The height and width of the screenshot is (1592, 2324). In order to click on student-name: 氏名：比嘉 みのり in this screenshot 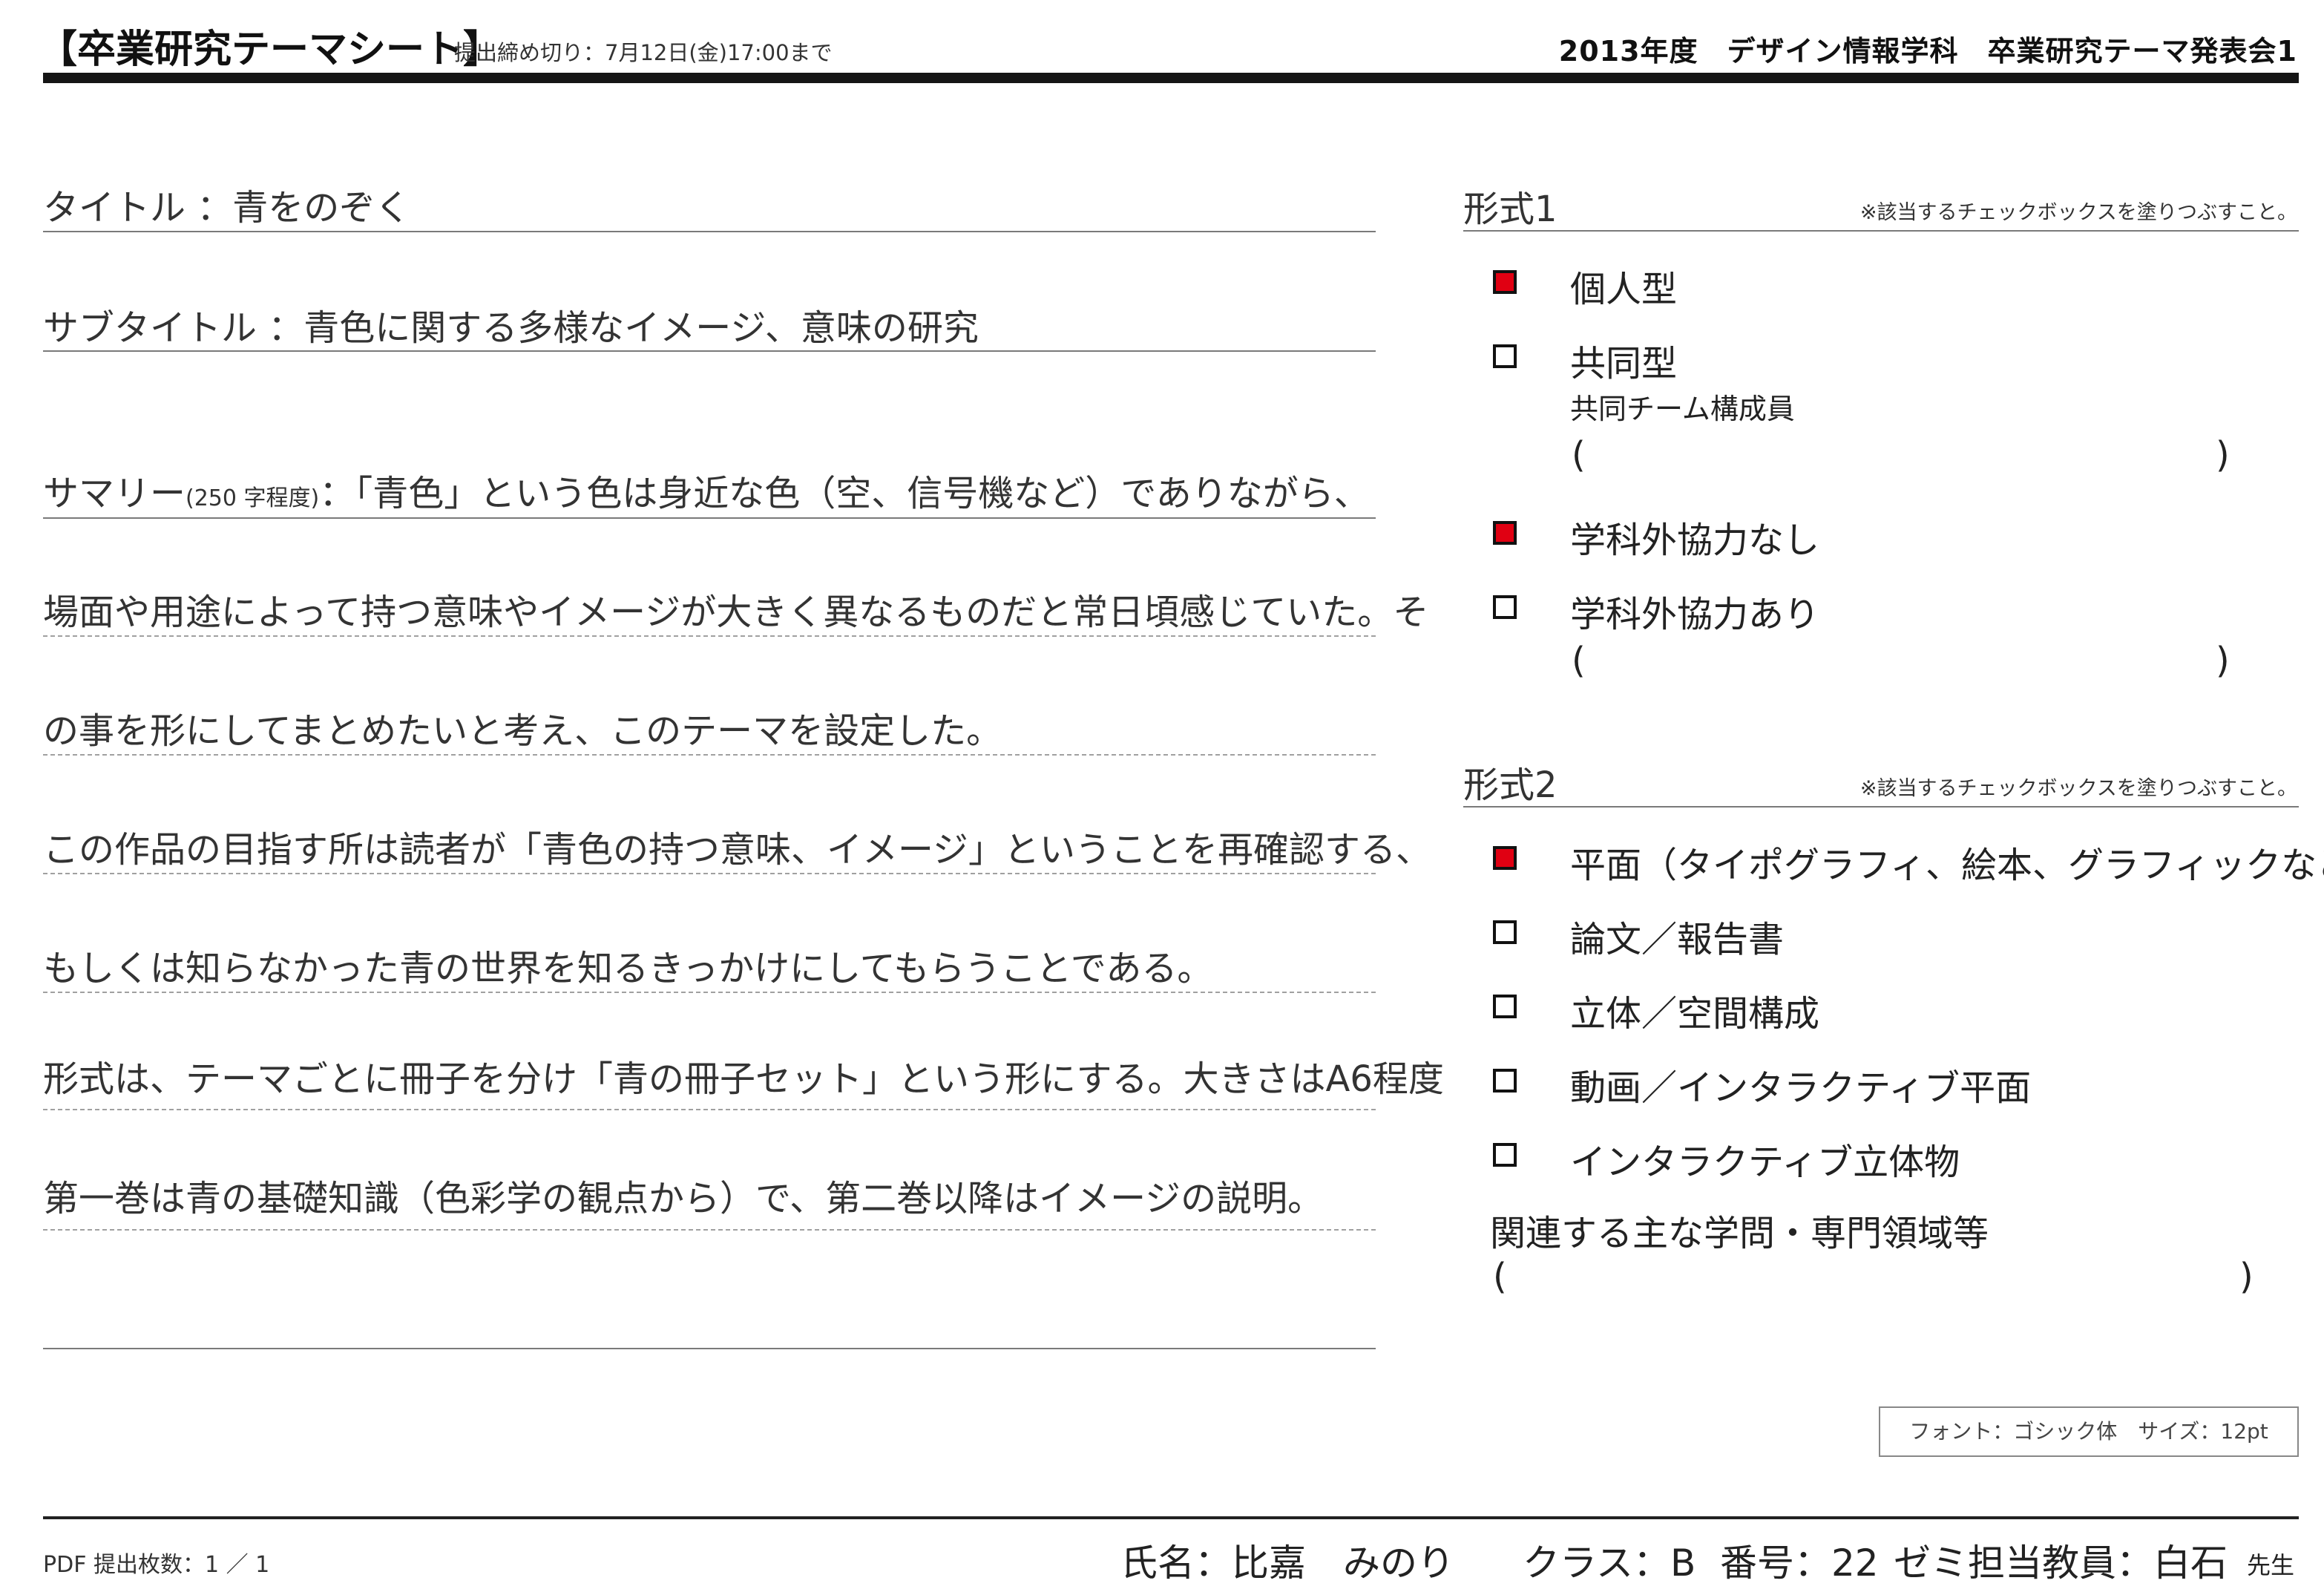, I will do `click(1287, 1564)`.